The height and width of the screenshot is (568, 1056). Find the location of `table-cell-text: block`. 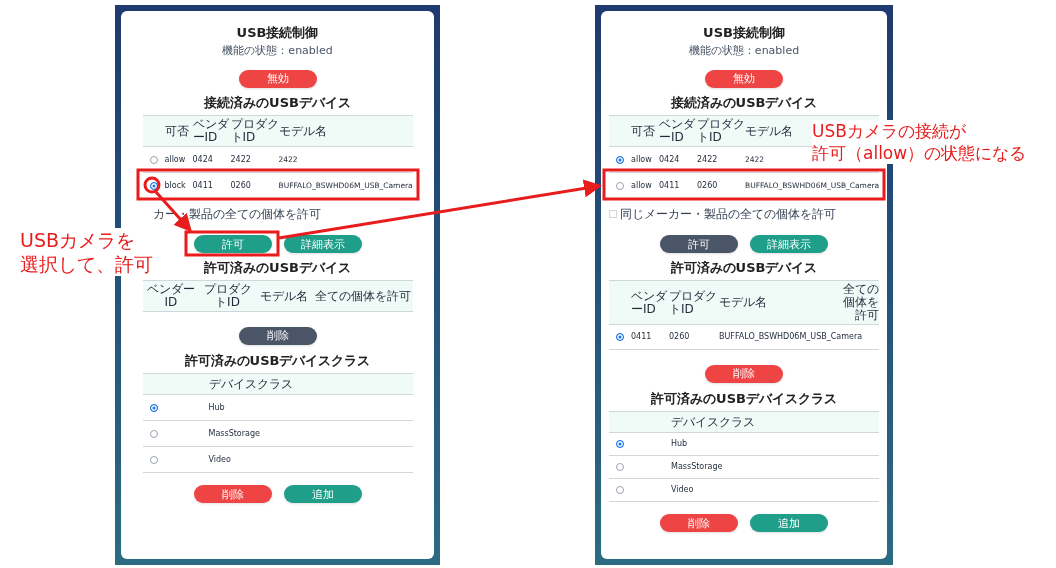

table-cell-text: block is located at coordinates (175, 185).